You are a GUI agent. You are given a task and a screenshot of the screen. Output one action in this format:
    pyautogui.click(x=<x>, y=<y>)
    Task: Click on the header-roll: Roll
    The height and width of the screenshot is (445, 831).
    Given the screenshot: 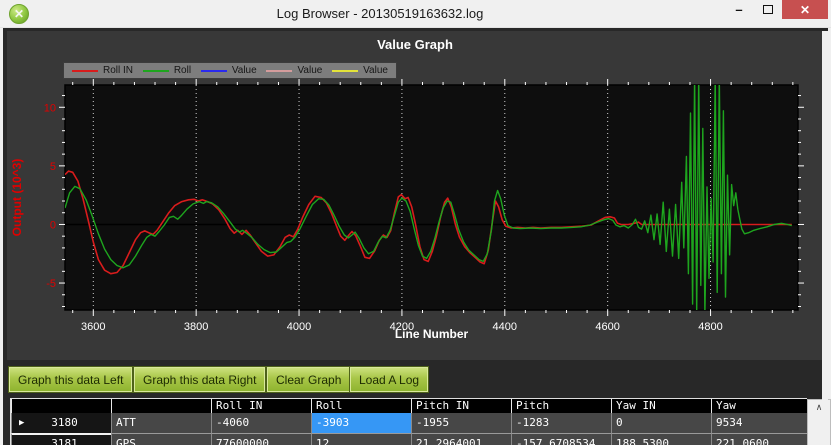 What is the action you would take?
    pyautogui.click(x=361, y=406)
    